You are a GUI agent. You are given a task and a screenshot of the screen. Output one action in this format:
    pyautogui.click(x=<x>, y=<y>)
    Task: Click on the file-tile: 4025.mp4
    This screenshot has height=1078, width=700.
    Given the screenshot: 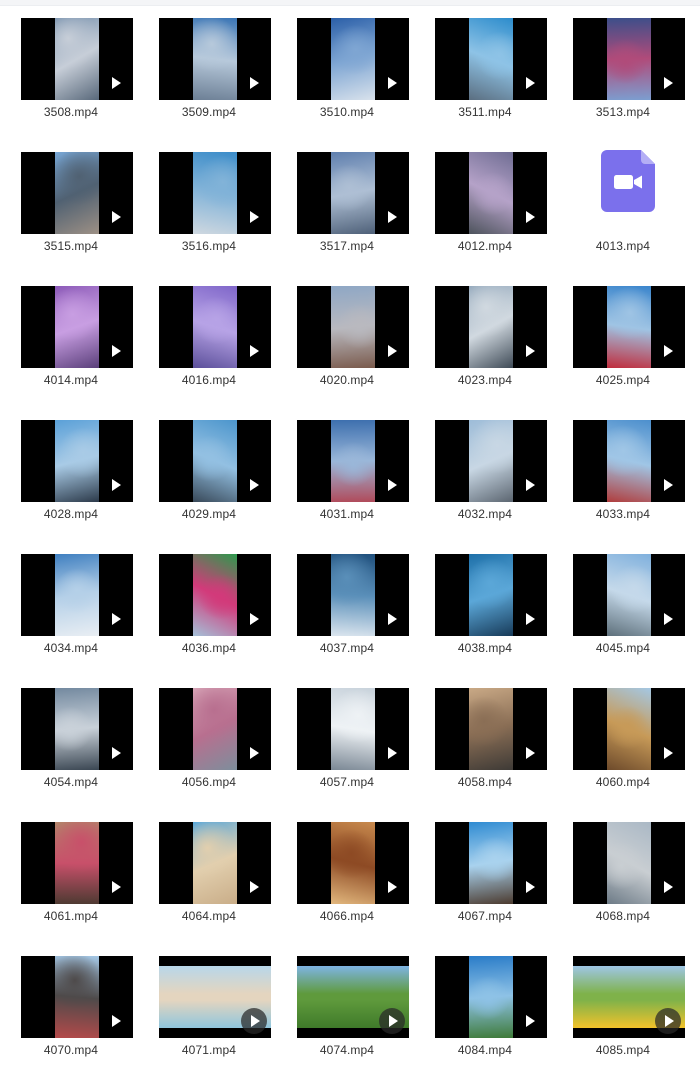 What is the action you would take?
    pyautogui.click(x=623, y=335)
    